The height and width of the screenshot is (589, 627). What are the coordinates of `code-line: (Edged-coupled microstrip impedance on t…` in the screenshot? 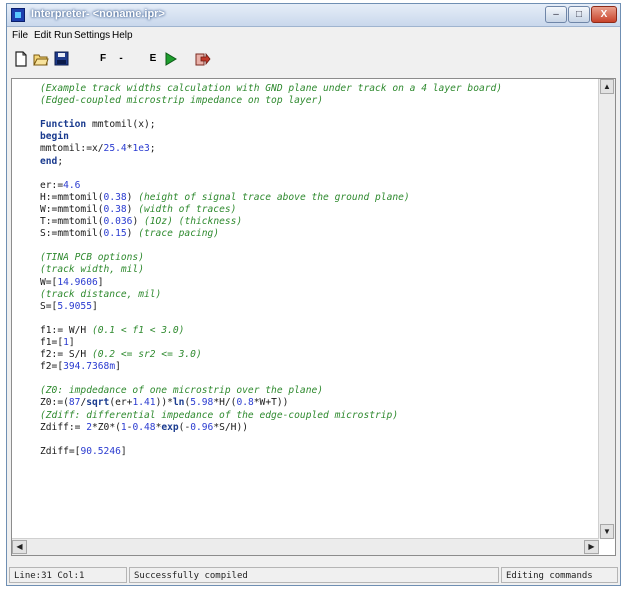 It's located at (320, 101).